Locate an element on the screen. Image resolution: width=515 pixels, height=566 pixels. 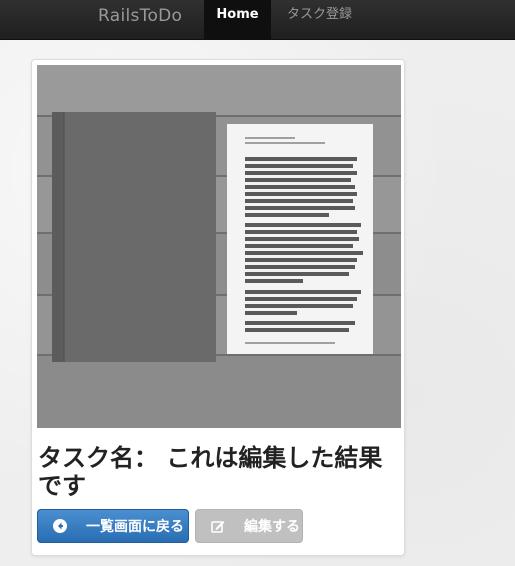
nav-task-register: タスク登録 is located at coordinates (319, 20).